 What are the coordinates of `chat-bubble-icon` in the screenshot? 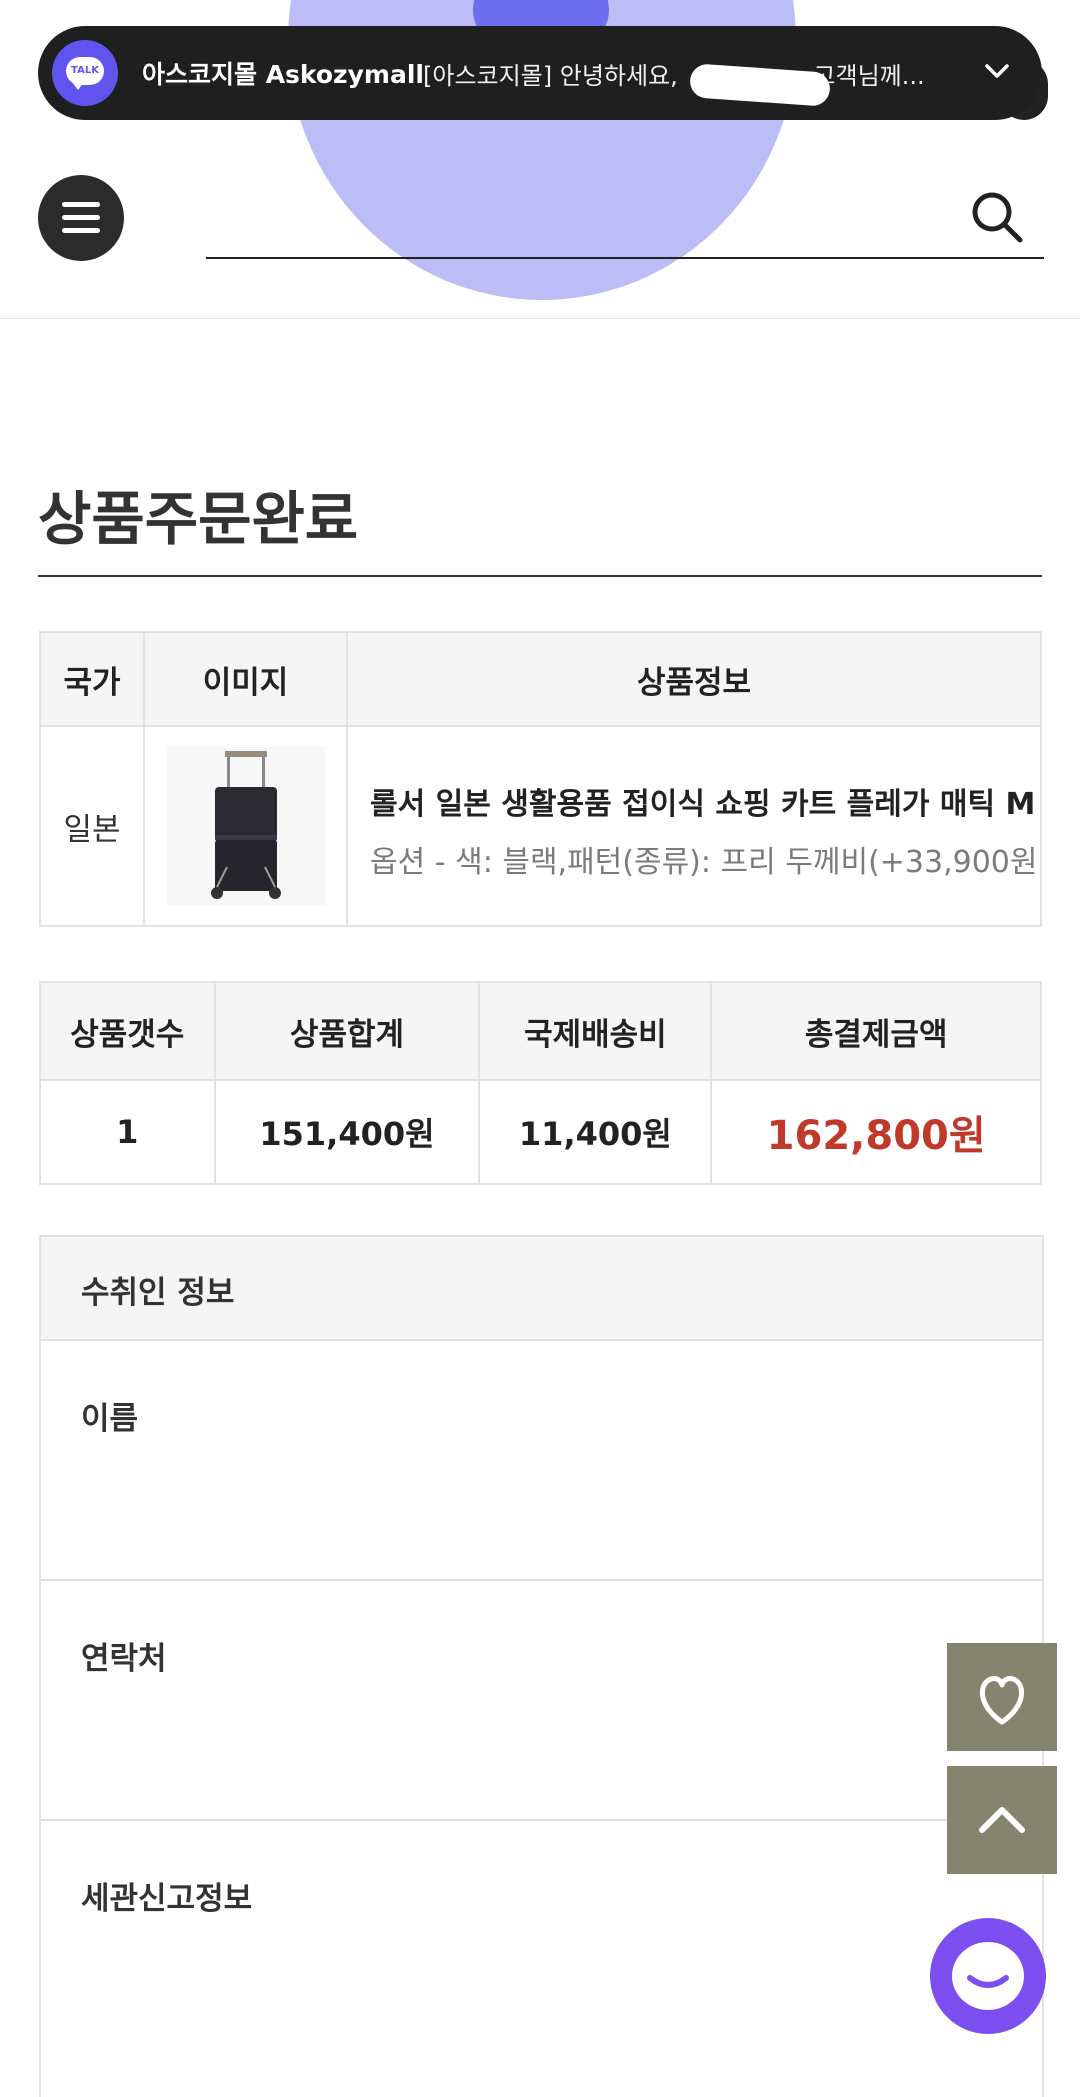 It's located at (988, 1976).